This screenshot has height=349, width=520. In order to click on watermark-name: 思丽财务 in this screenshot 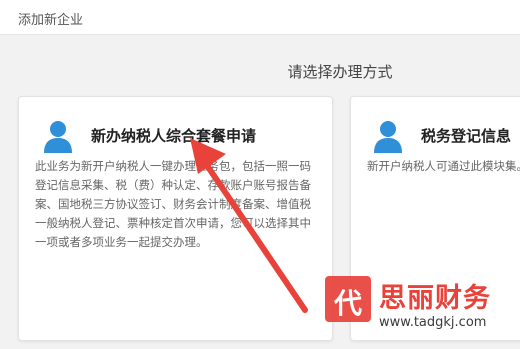, I will do `click(435, 298)`.